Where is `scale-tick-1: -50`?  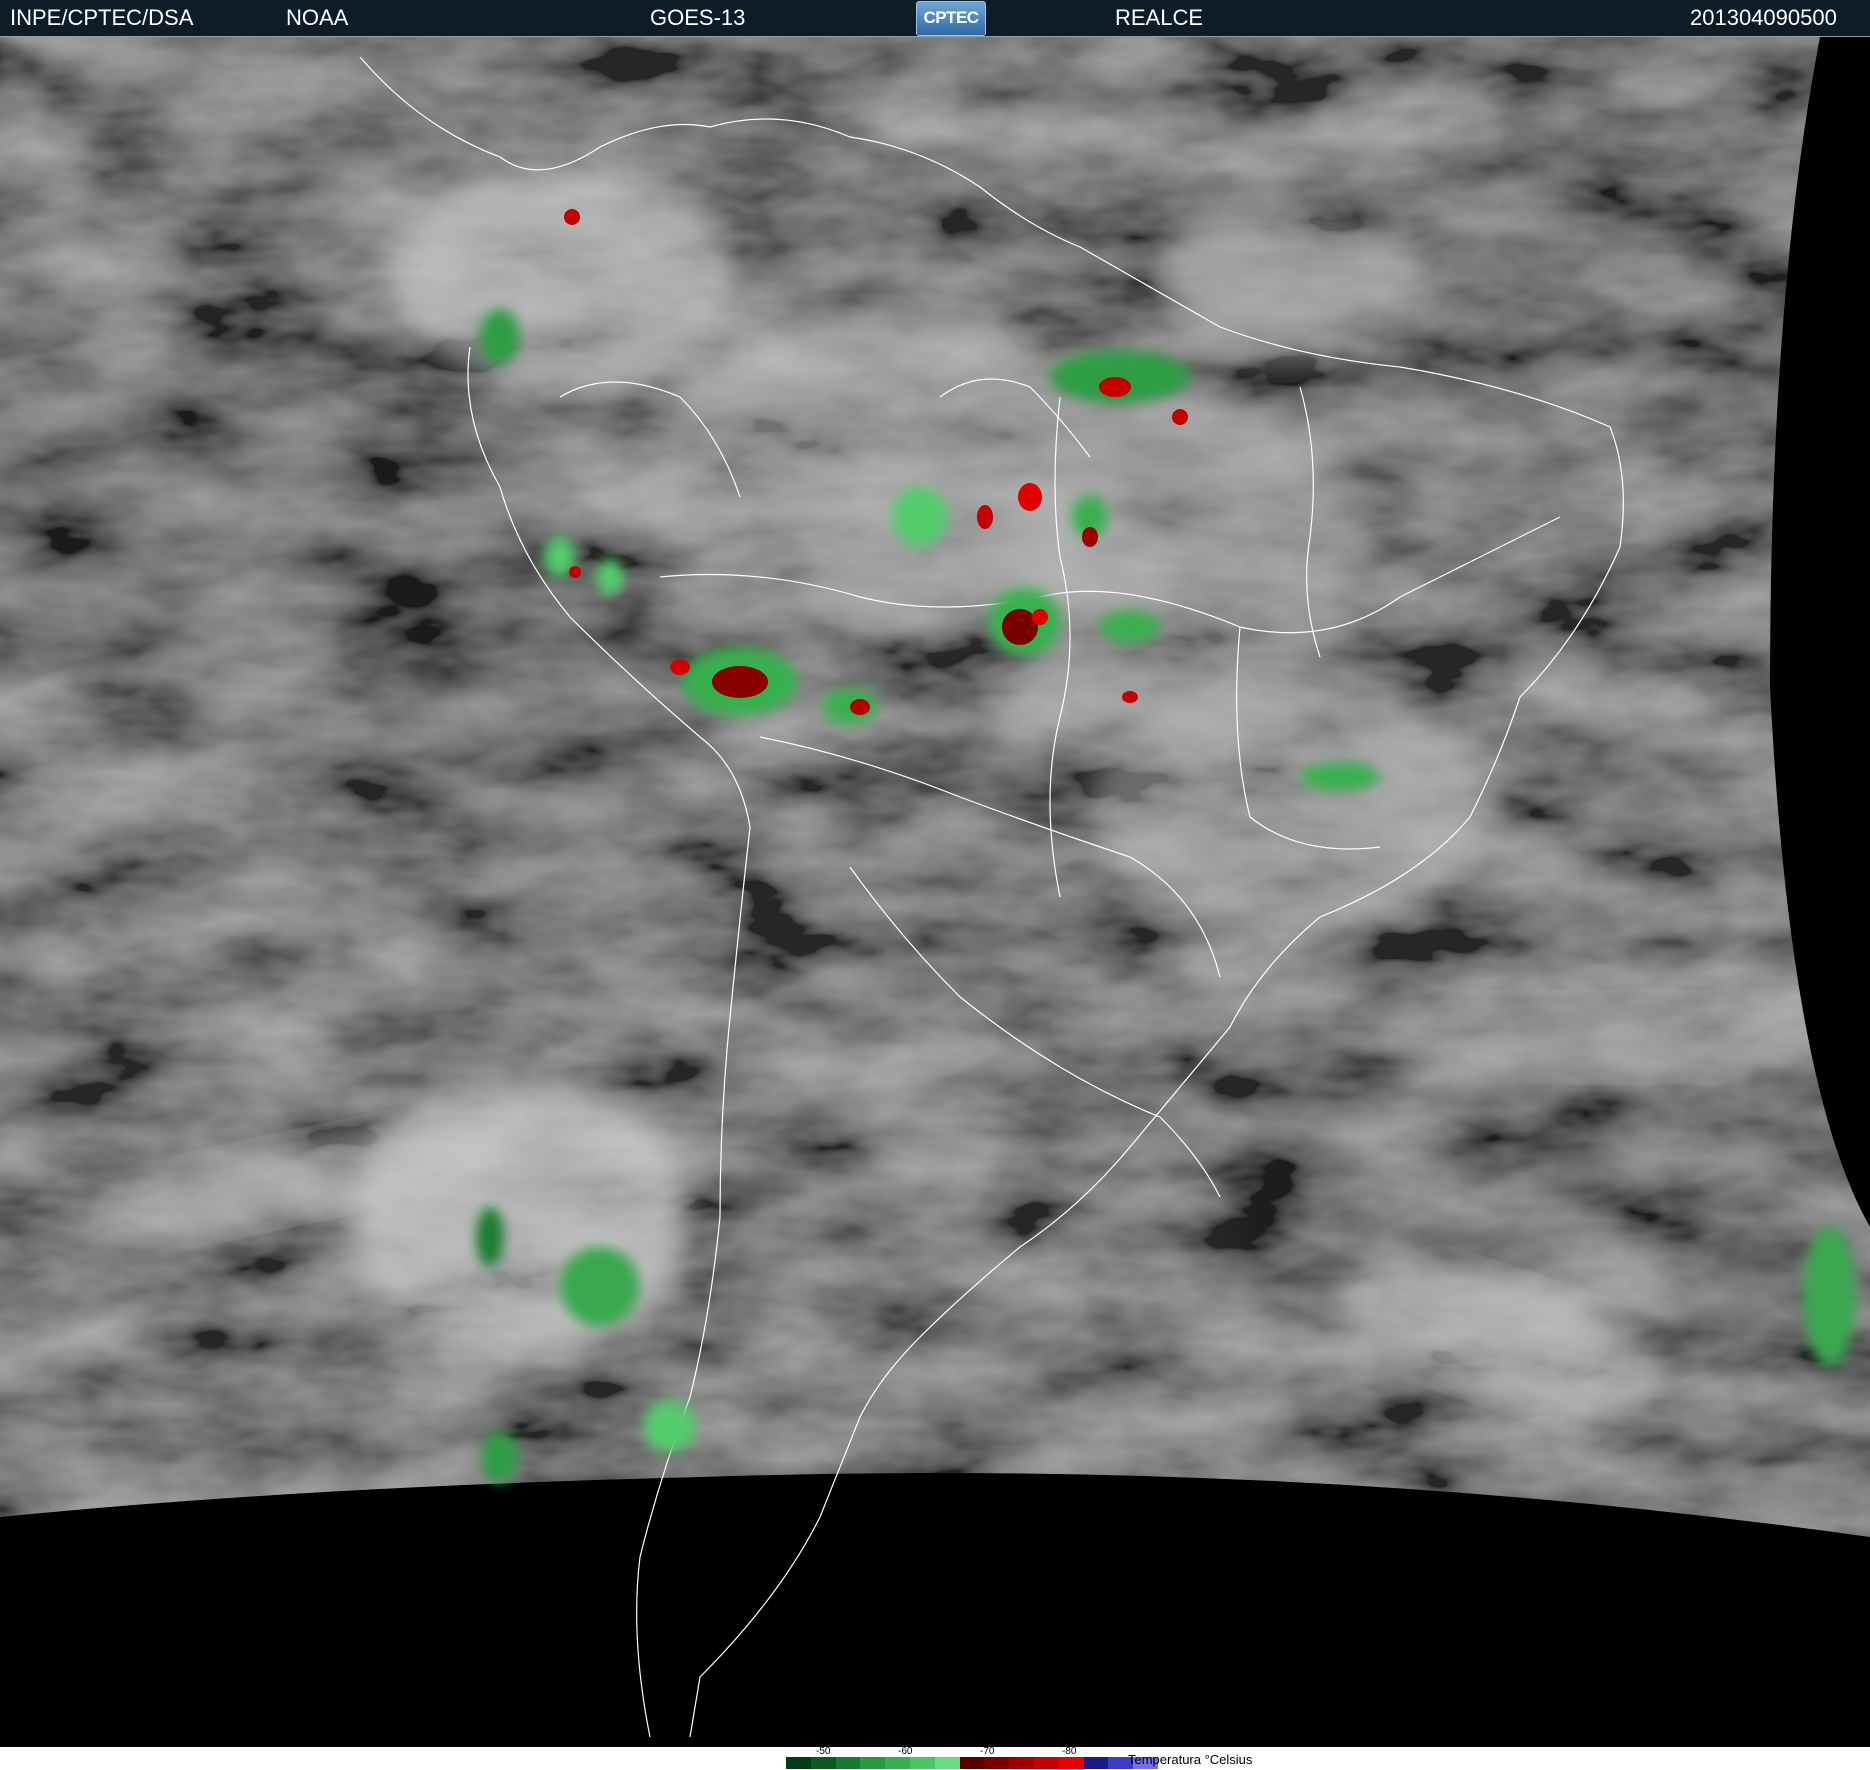
scale-tick-1: -50 is located at coordinates (823, 1751).